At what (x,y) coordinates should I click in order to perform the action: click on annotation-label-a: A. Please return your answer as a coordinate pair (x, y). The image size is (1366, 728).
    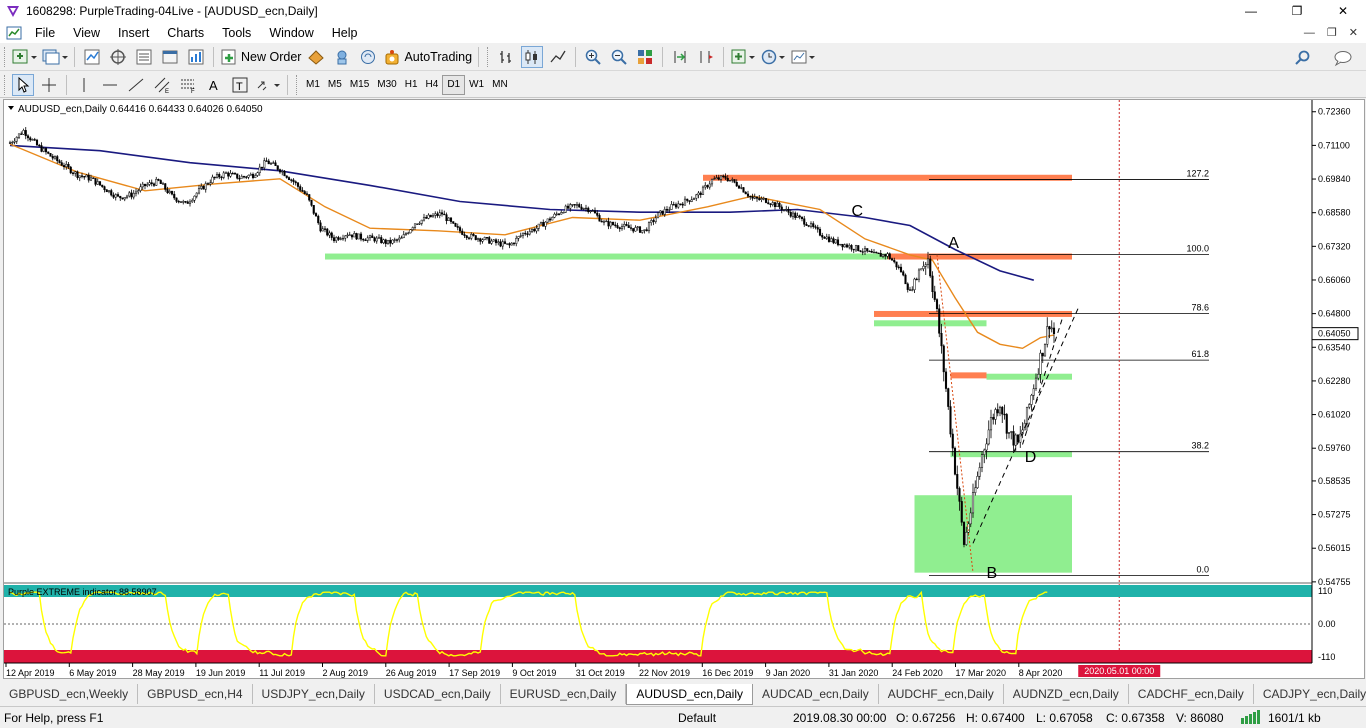
    Looking at the image, I should click on (953, 243).